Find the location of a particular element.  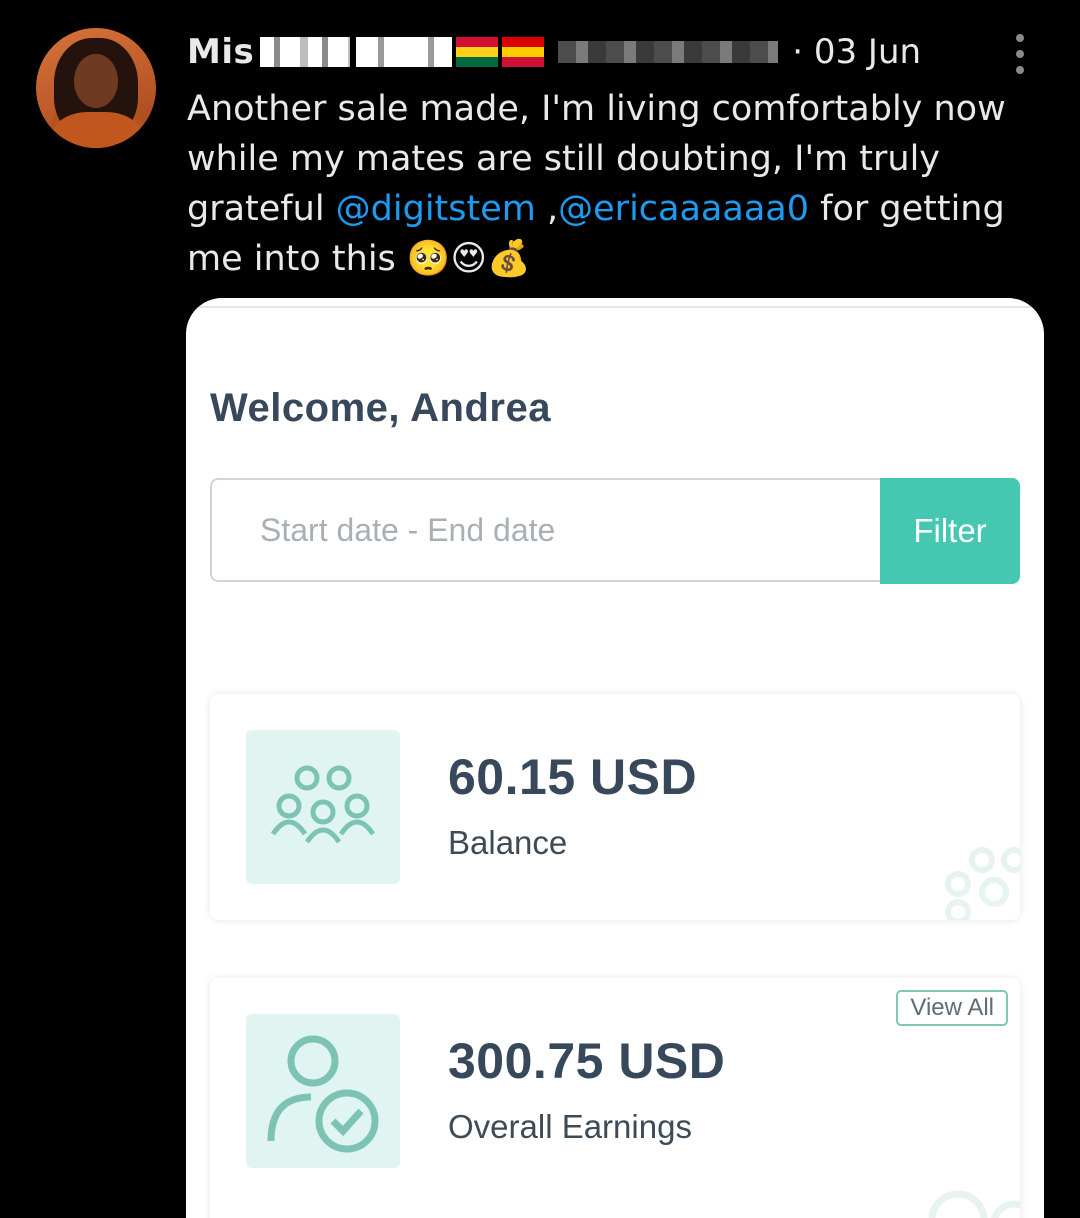

balance-card: 60.15 USD Balance is located at coordinates (615, 807).